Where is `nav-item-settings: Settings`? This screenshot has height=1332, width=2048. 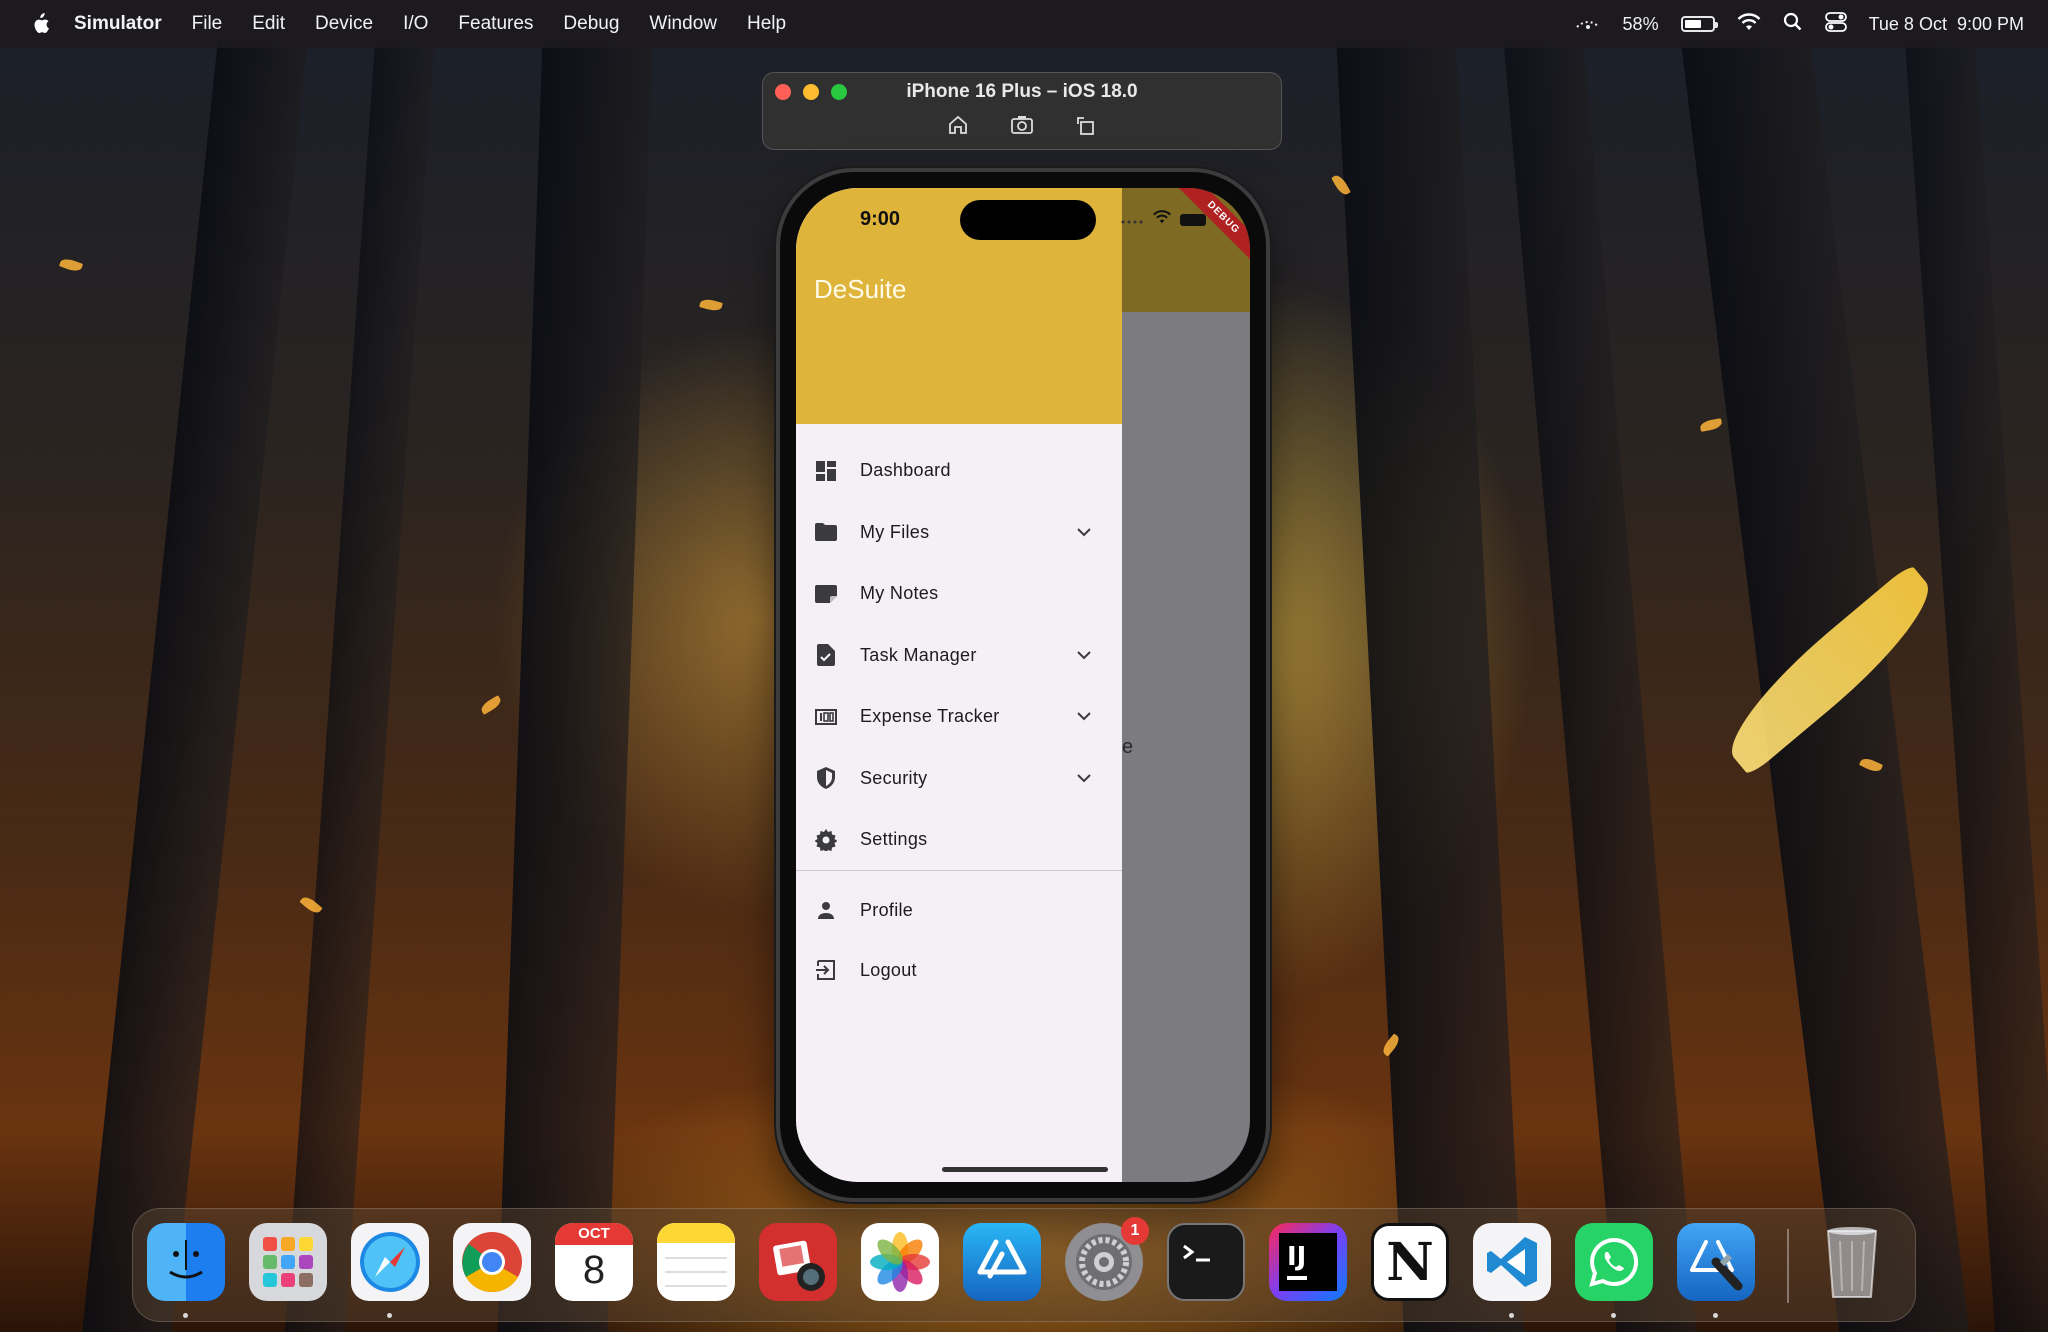 nav-item-settings: Settings is located at coordinates (959, 840).